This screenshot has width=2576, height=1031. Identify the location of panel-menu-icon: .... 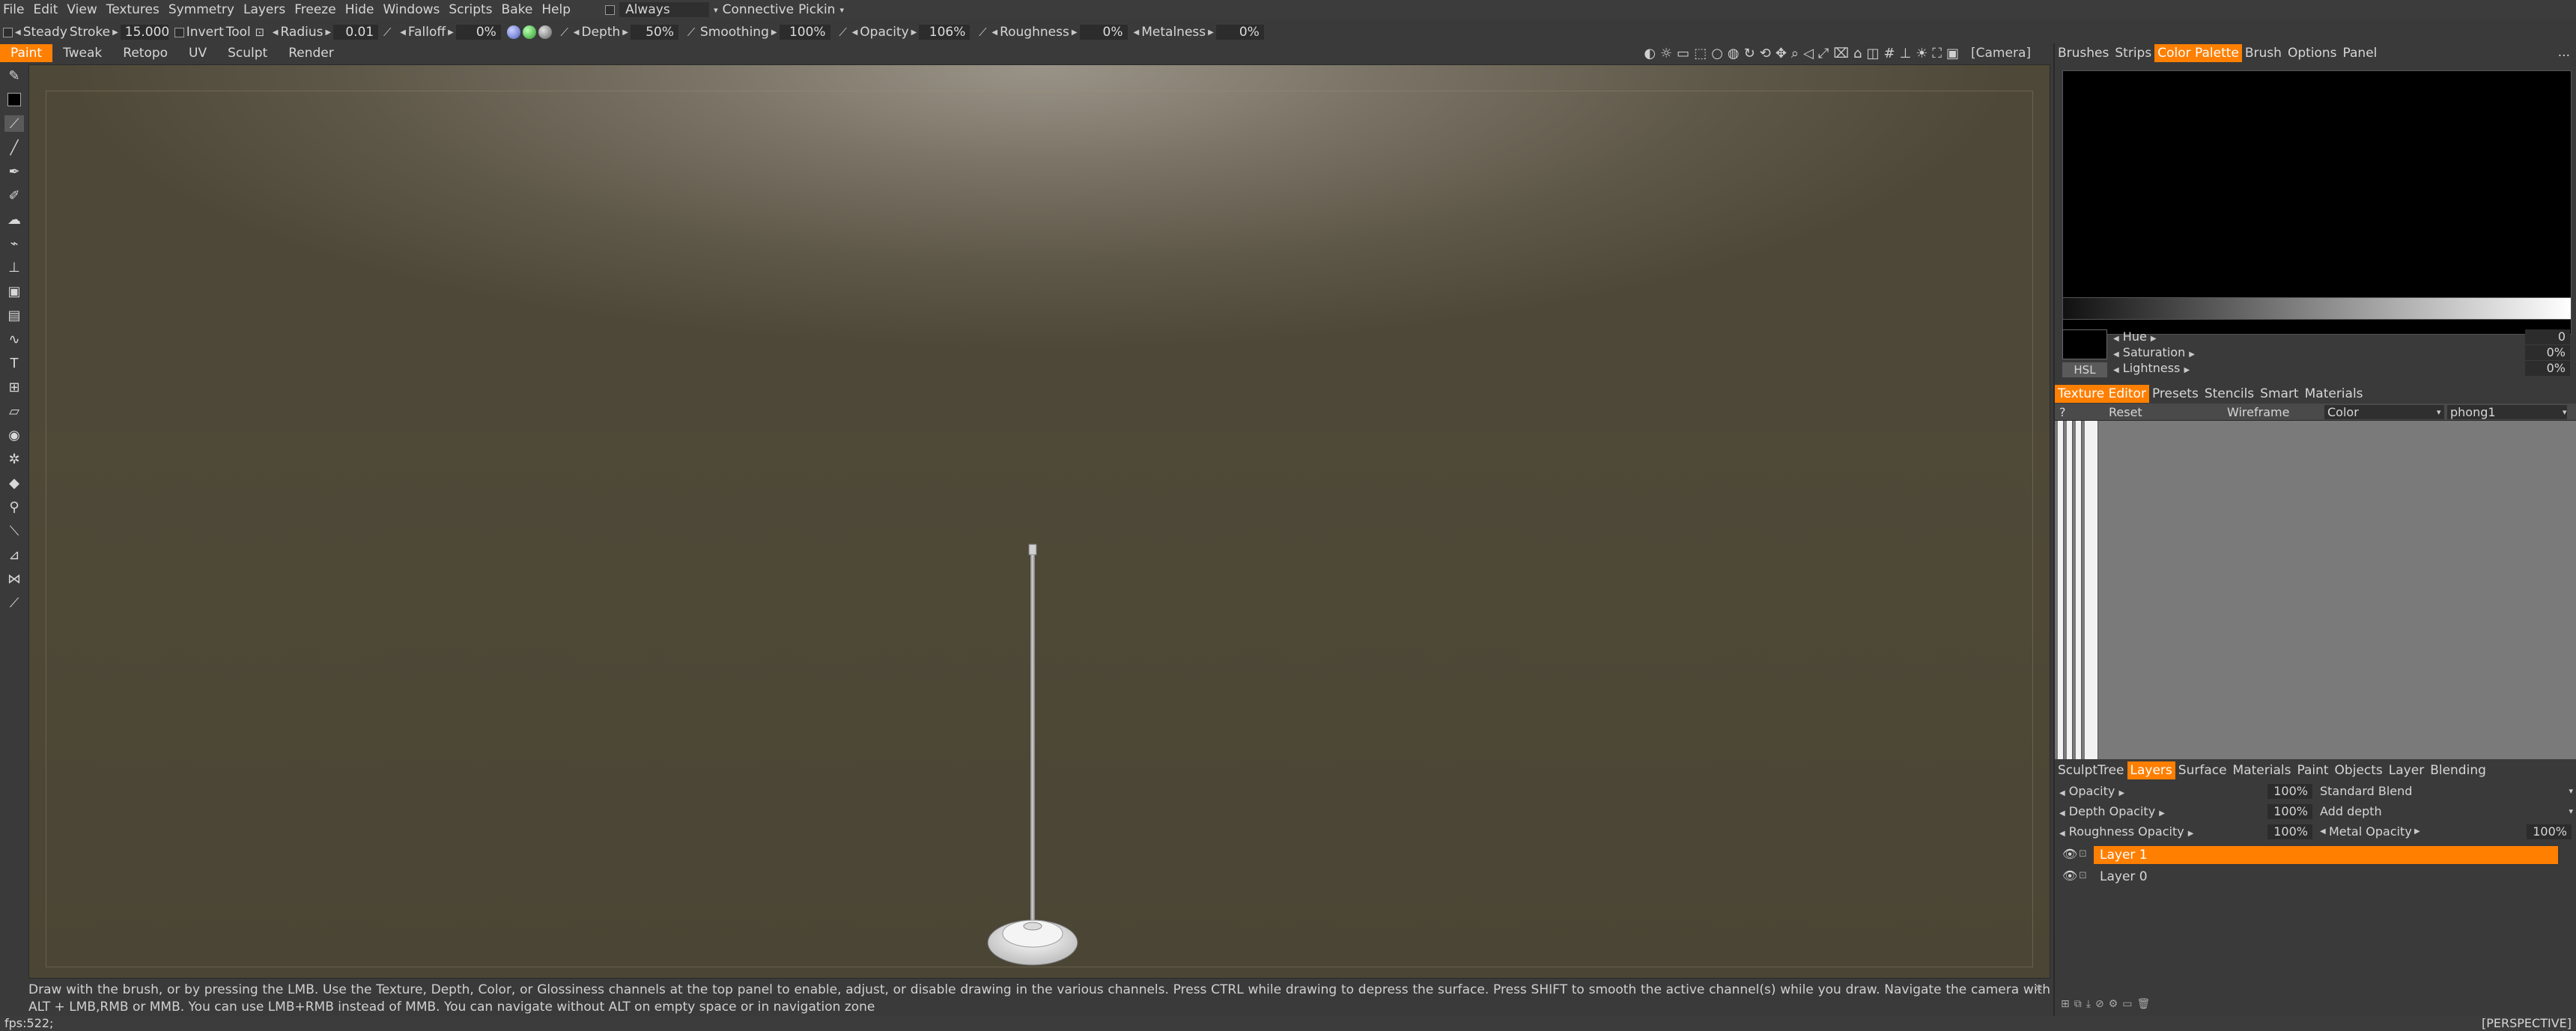
(2564, 52).